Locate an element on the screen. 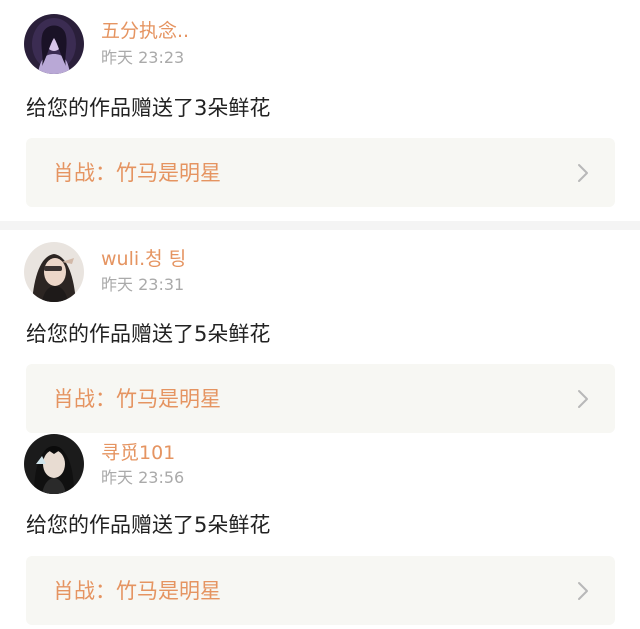 The image size is (640, 629). username: 寻觅101 is located at coordinates (138, 453).